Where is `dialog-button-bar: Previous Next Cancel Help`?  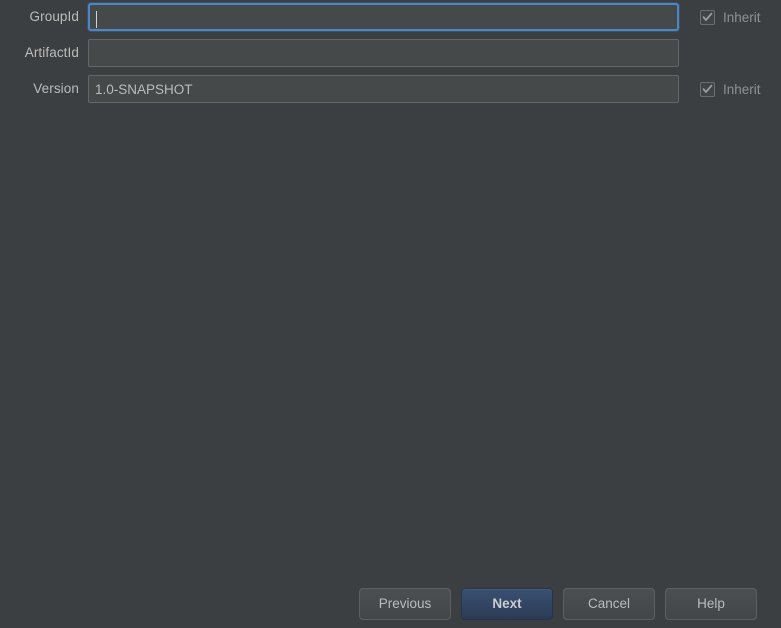 dialog-button-bar: Previous Next Cancel Help is located at coordinates (390, 604).